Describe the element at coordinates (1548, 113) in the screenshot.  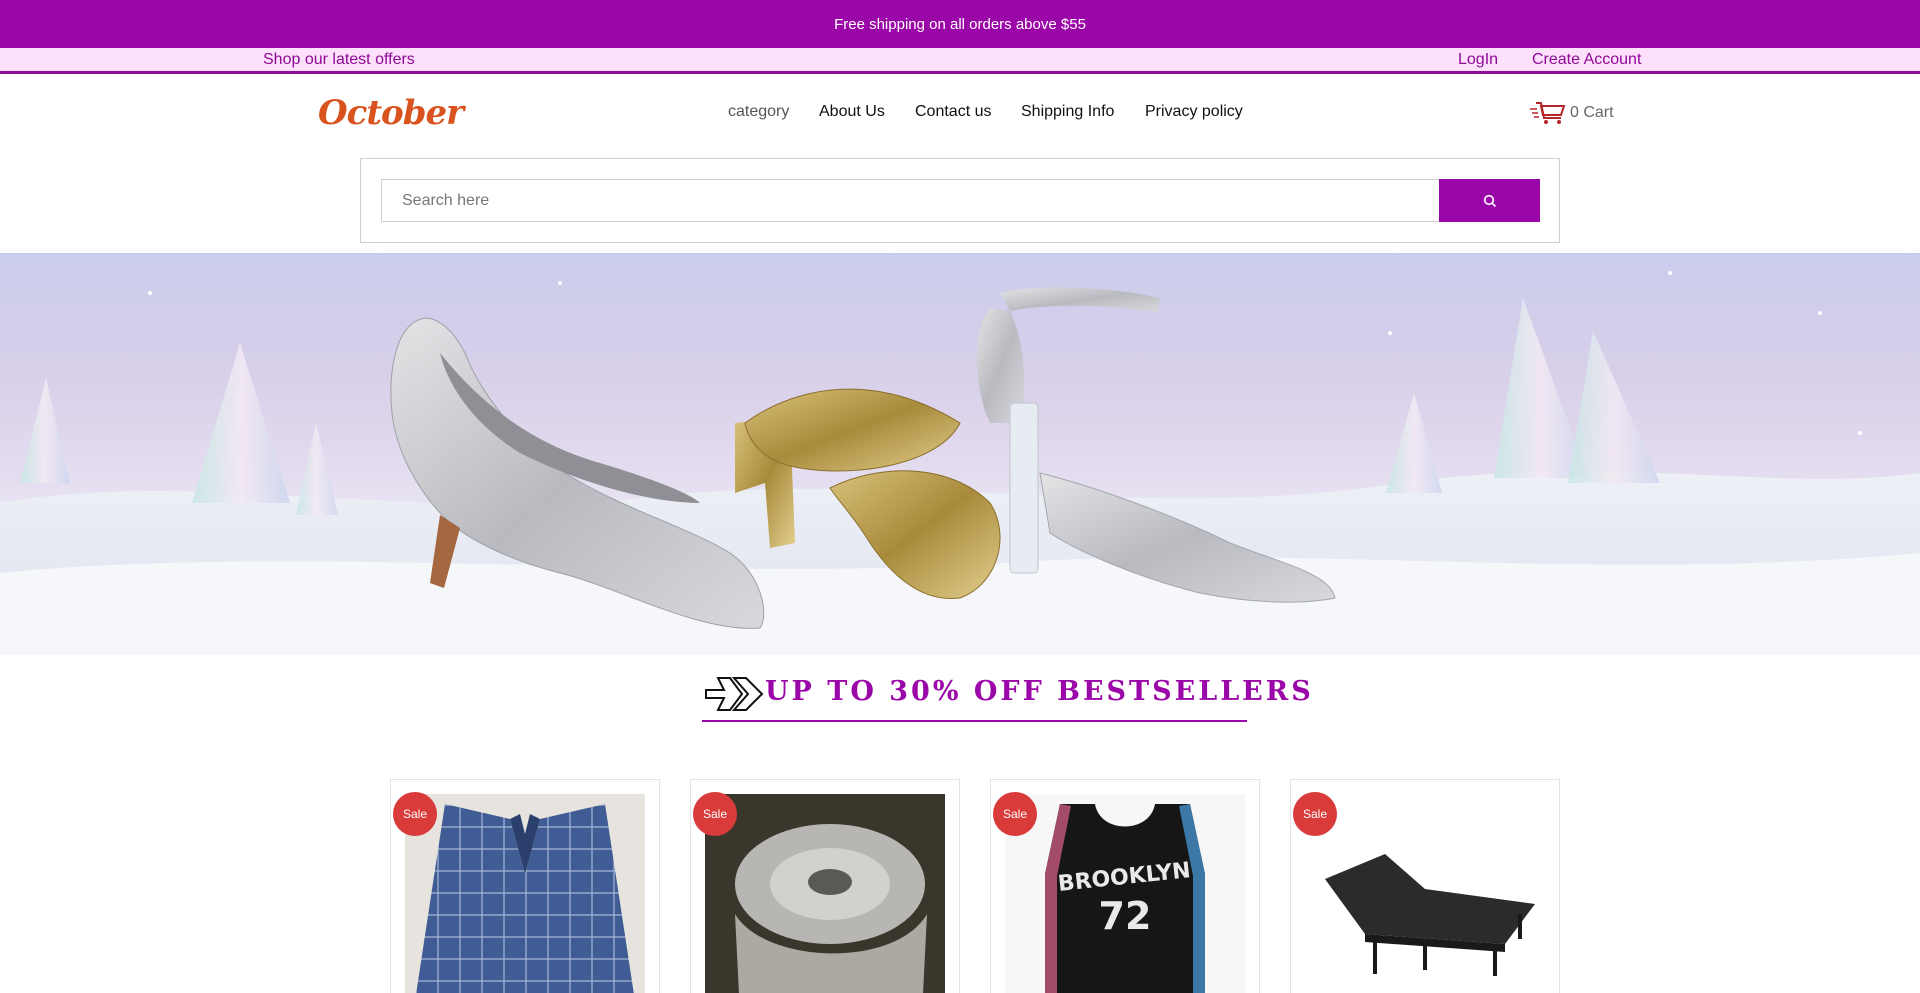
I see `cart-icon` at that location.